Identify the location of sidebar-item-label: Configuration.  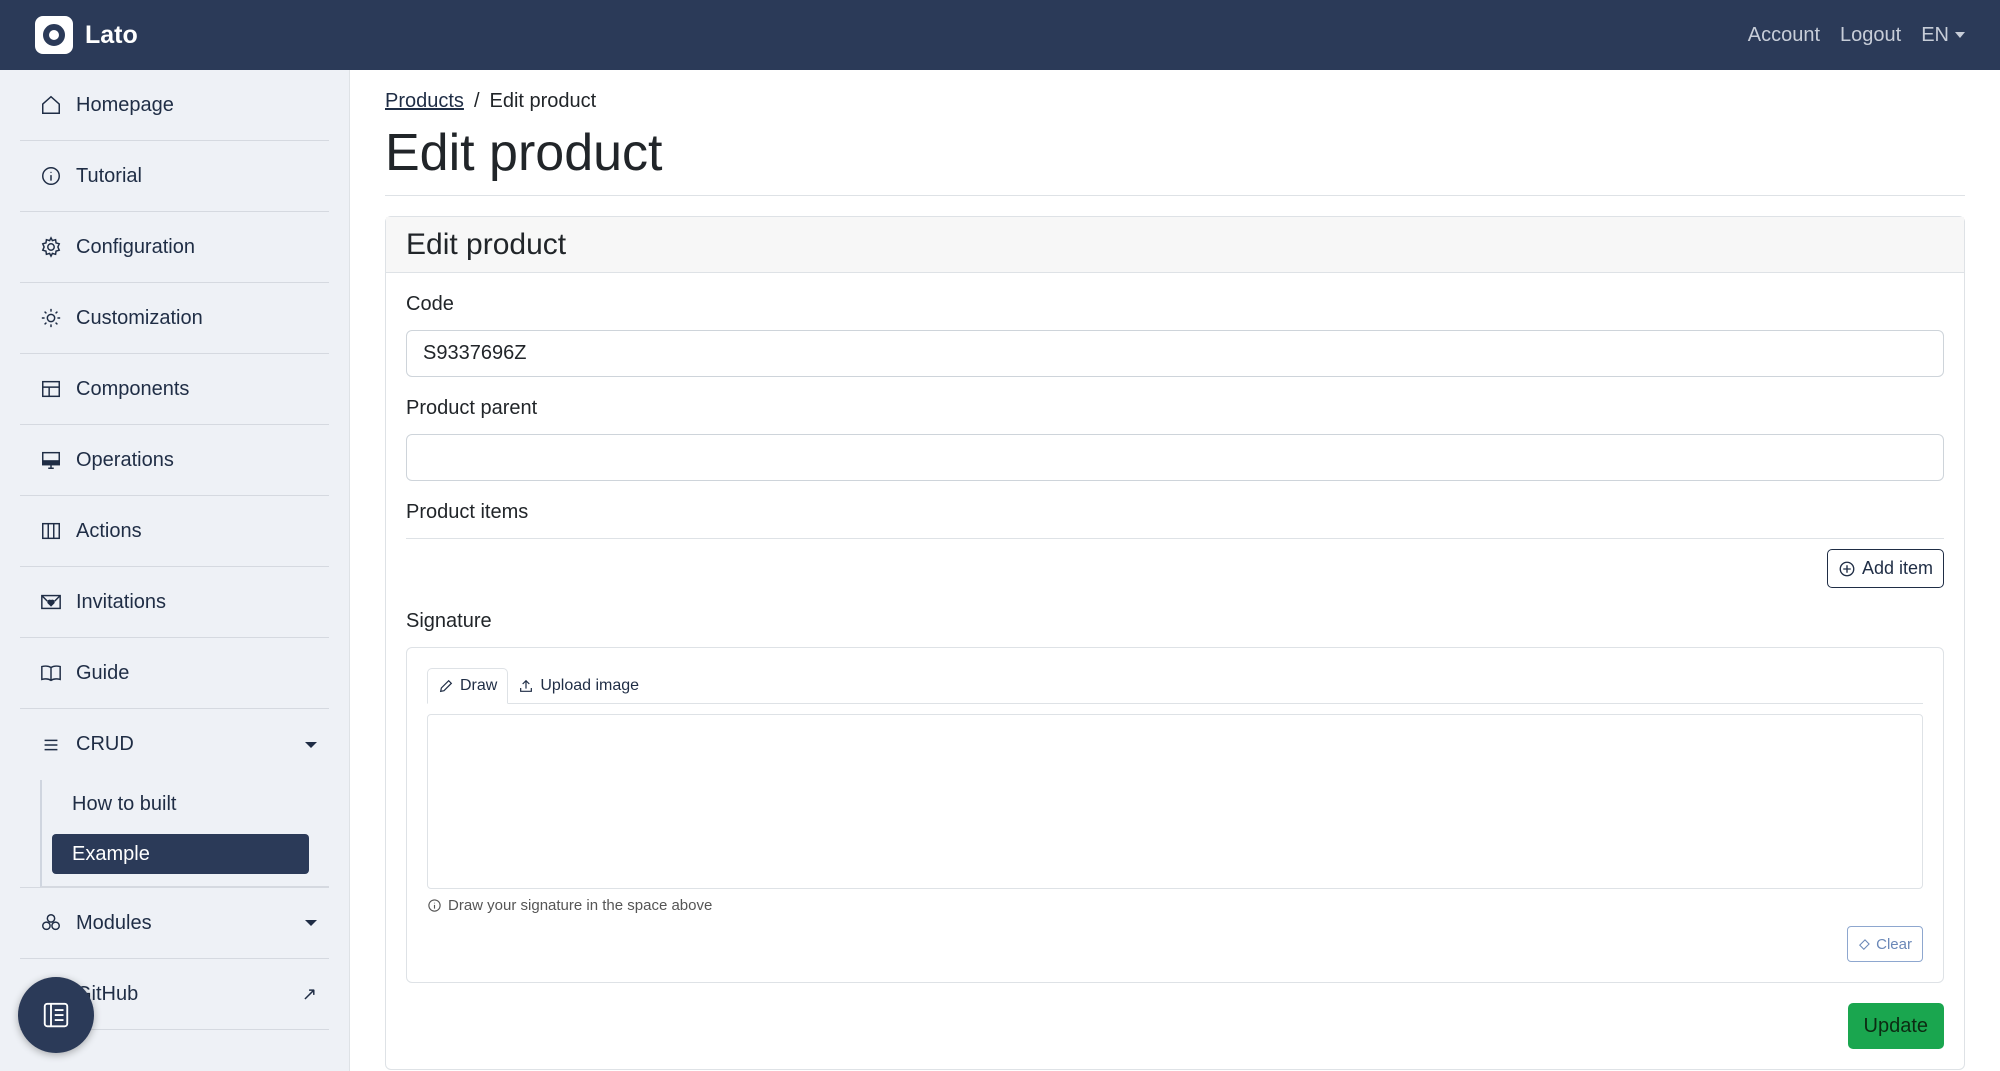
(135, 246).